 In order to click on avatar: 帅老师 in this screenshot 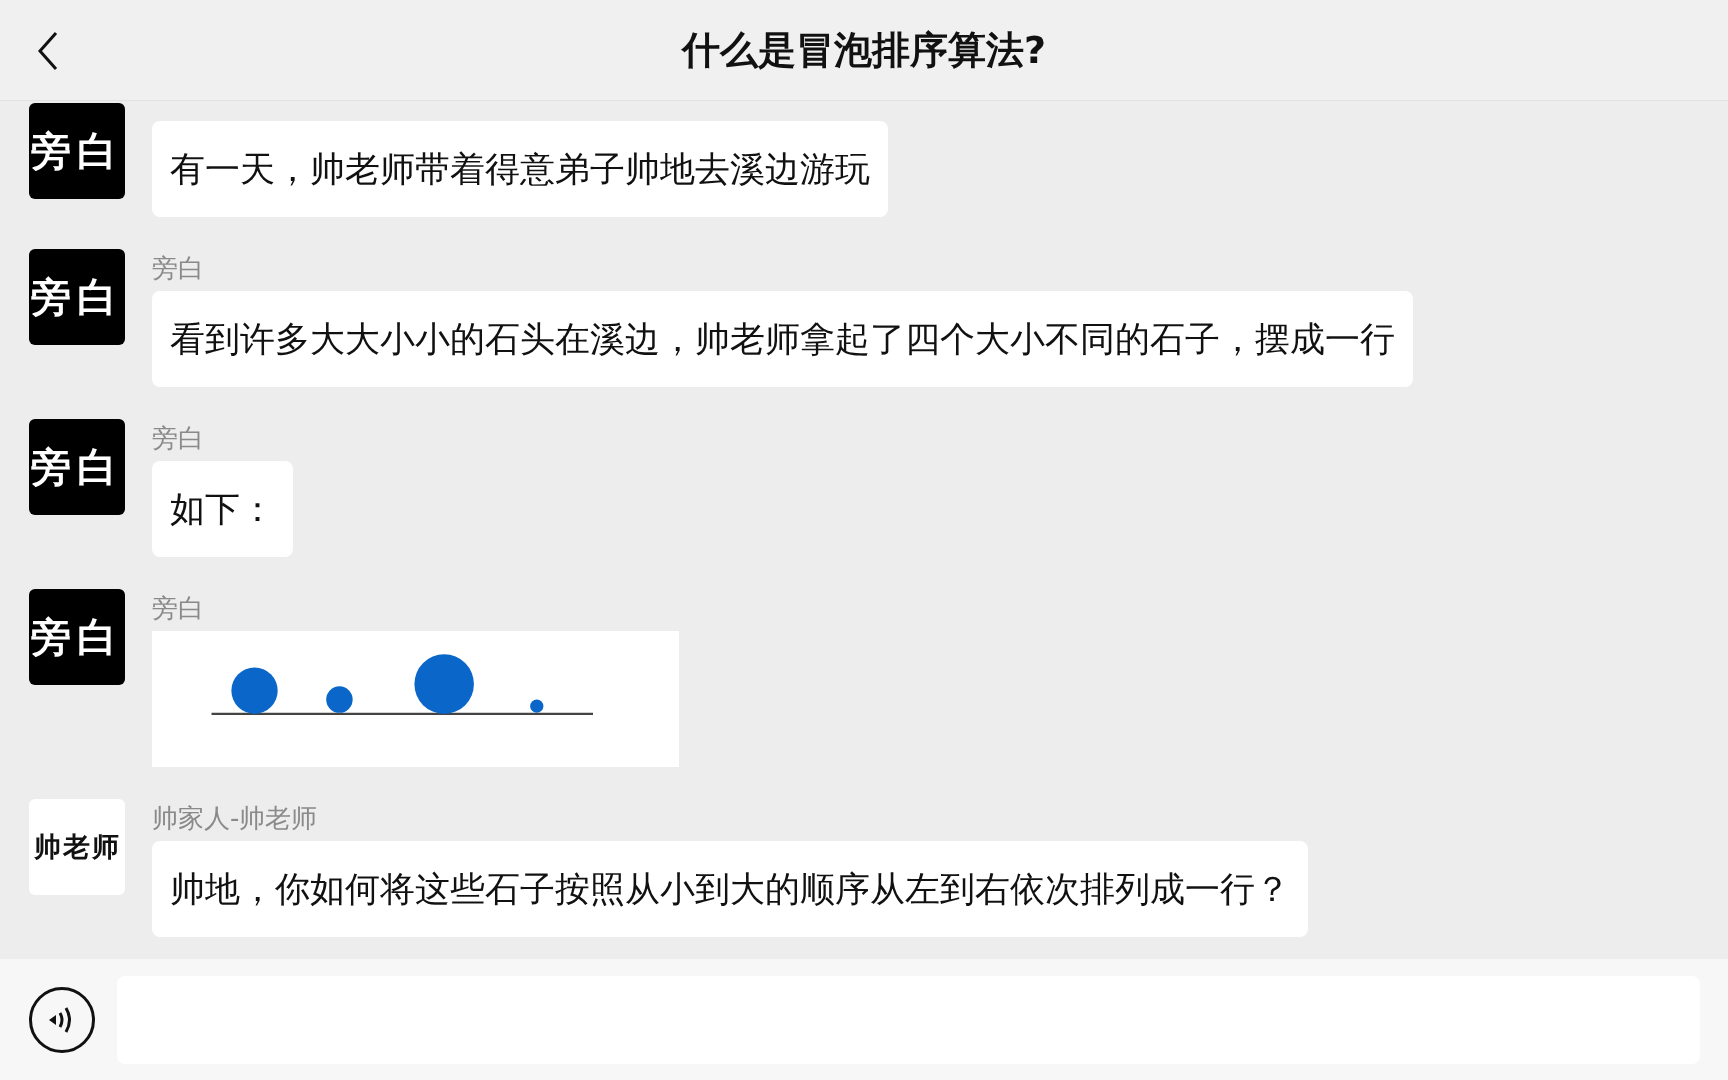, I will do `click(77, 847)`.